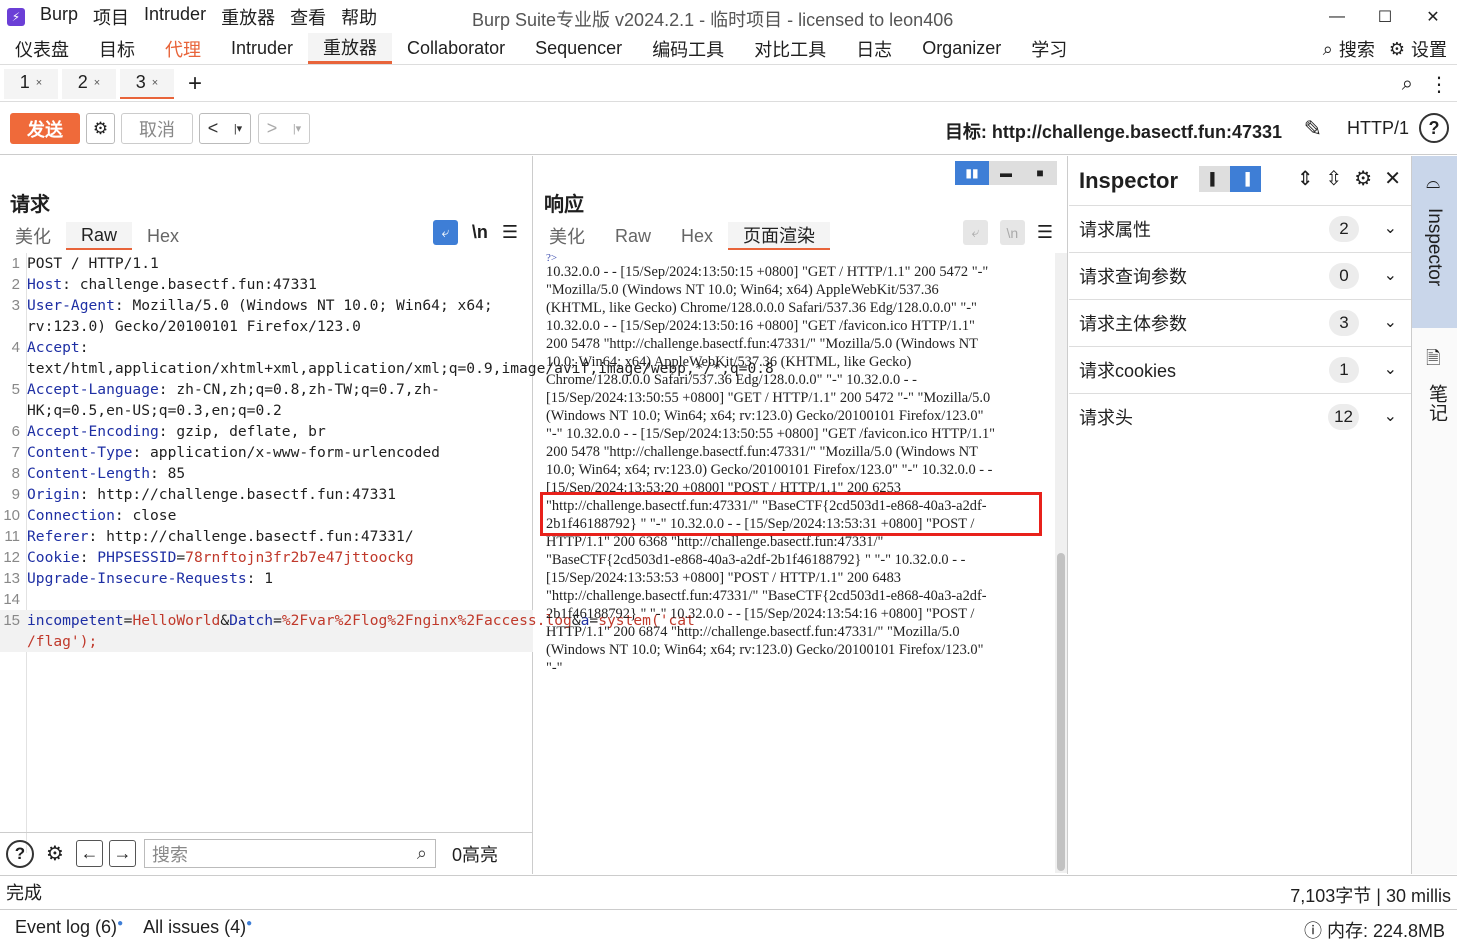 This screenshot has height=944, width=1457. Describe the element at coordinates (578, 48) in the screenshot. I see `tab-sequencer: Sequencer` at that location.